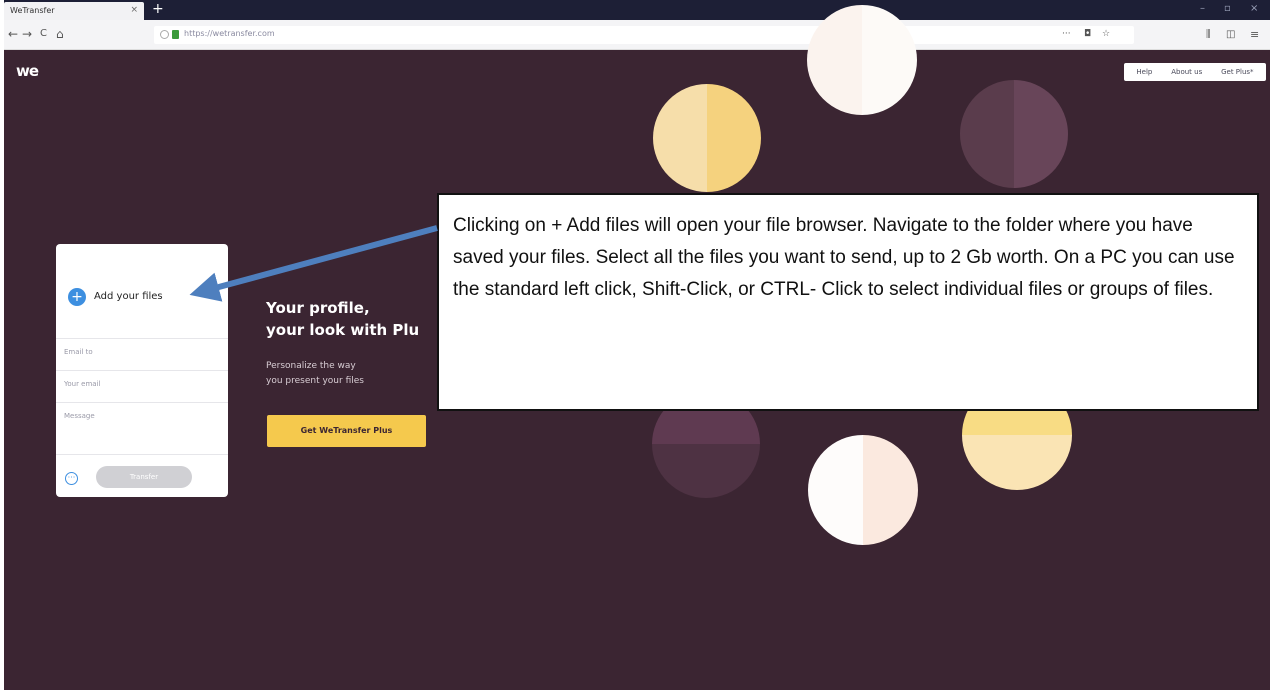 This screenshot has width=1274, height=690. I want to click on annotation-arrow-icon, so click(313, 263).